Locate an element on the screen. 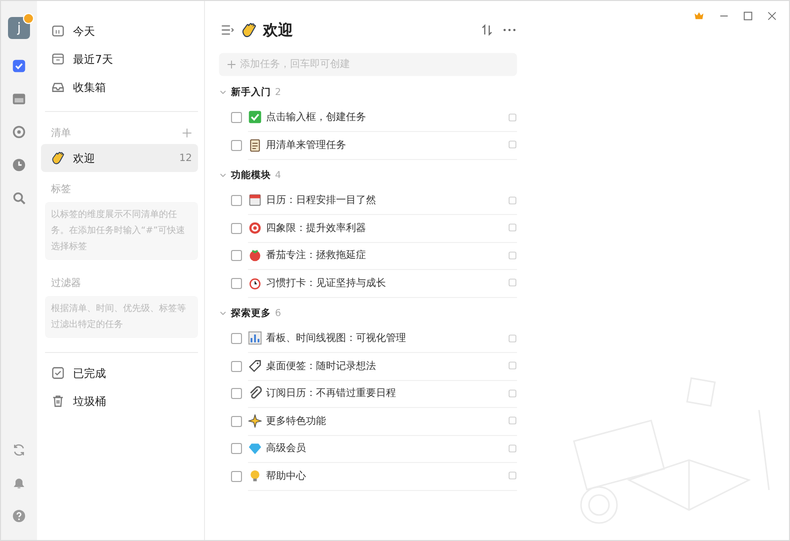 This screenshot has width=790, height=541. tomato-icon is located at coordinates (255, 255).